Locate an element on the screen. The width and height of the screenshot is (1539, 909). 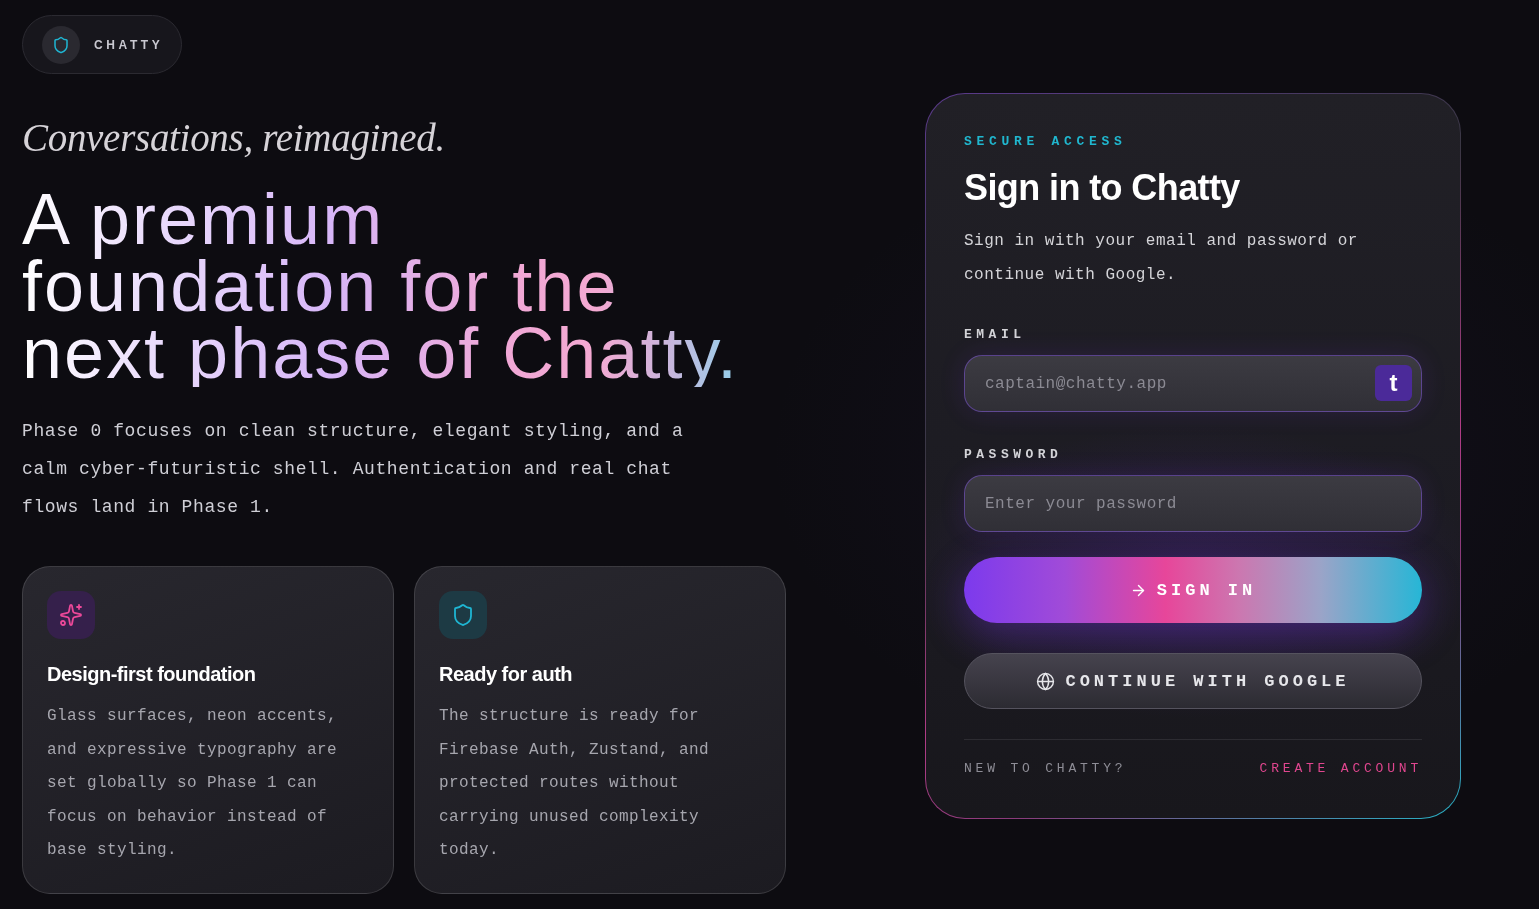
brand-name: CHATTY is located at coordinates (129, 44).